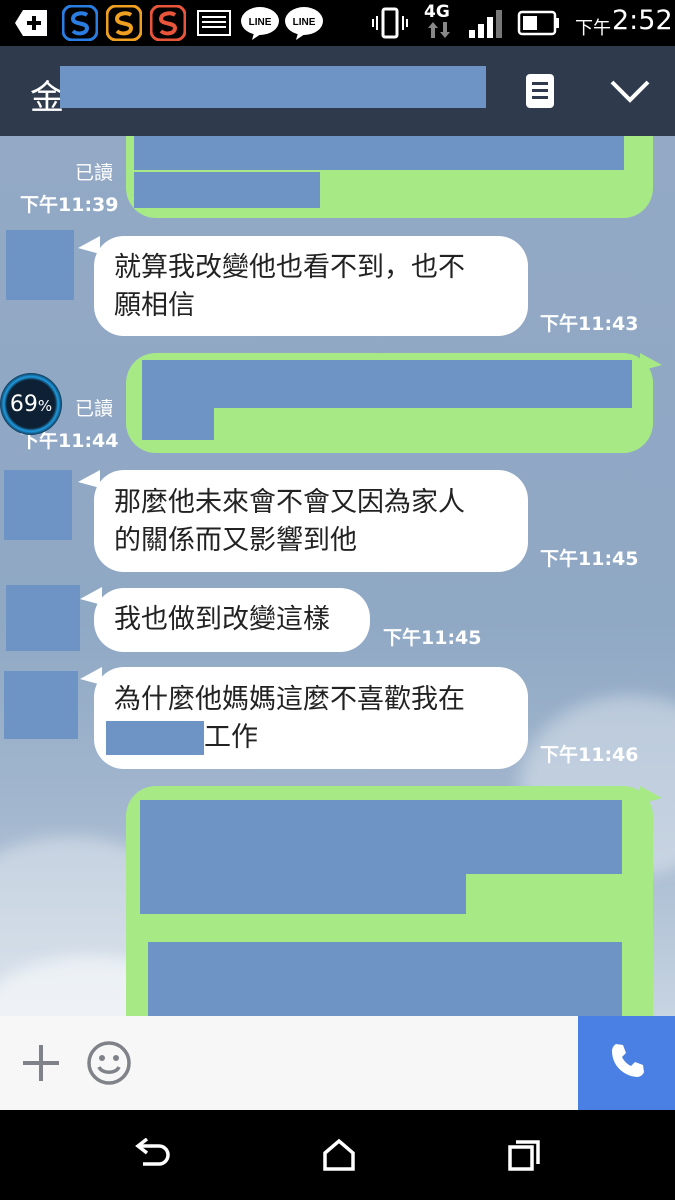 The height and width of the screenshot is (1200, 675). Describe the element at coordinates (486, 23) in the screenshot. I see `signal-icon` at that location.